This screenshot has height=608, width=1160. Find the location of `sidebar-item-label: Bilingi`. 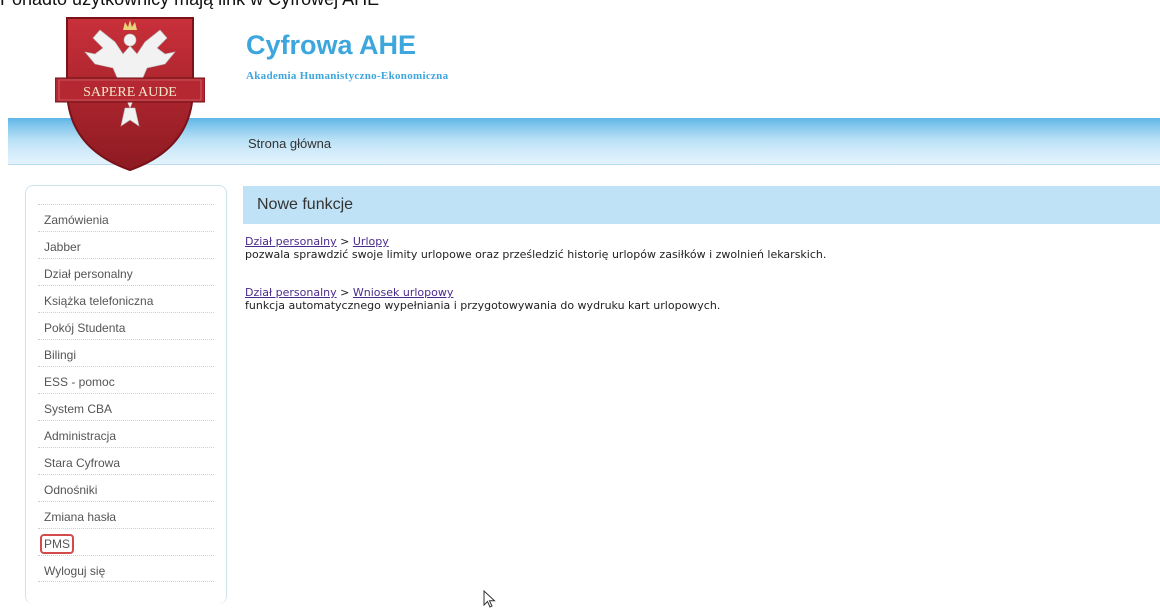

sidebar-item-label: Bilingi is located at coordinates (60, 355).